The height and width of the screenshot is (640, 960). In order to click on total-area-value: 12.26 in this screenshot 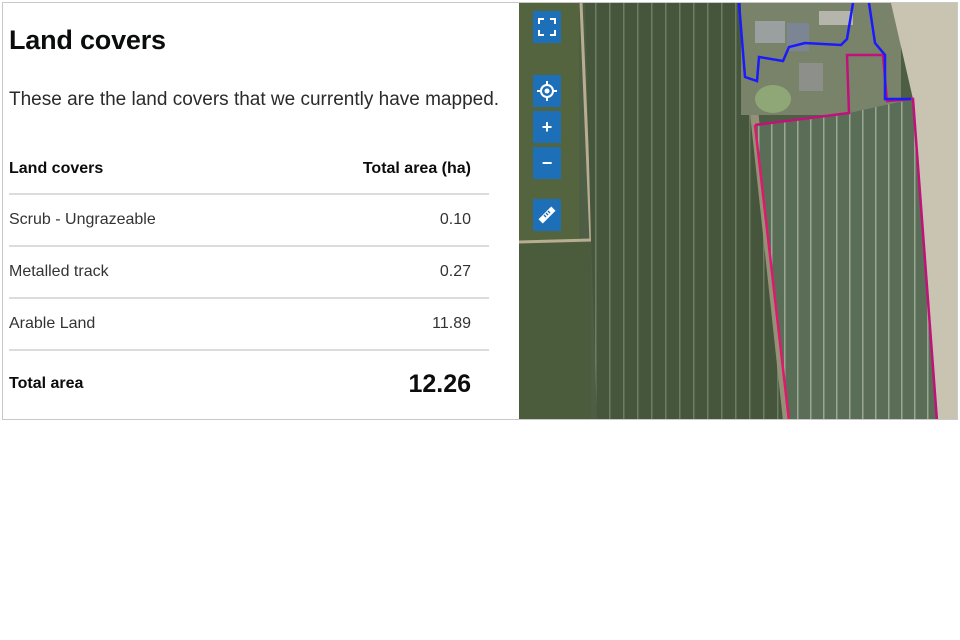, I will do `click(439, 383)`.